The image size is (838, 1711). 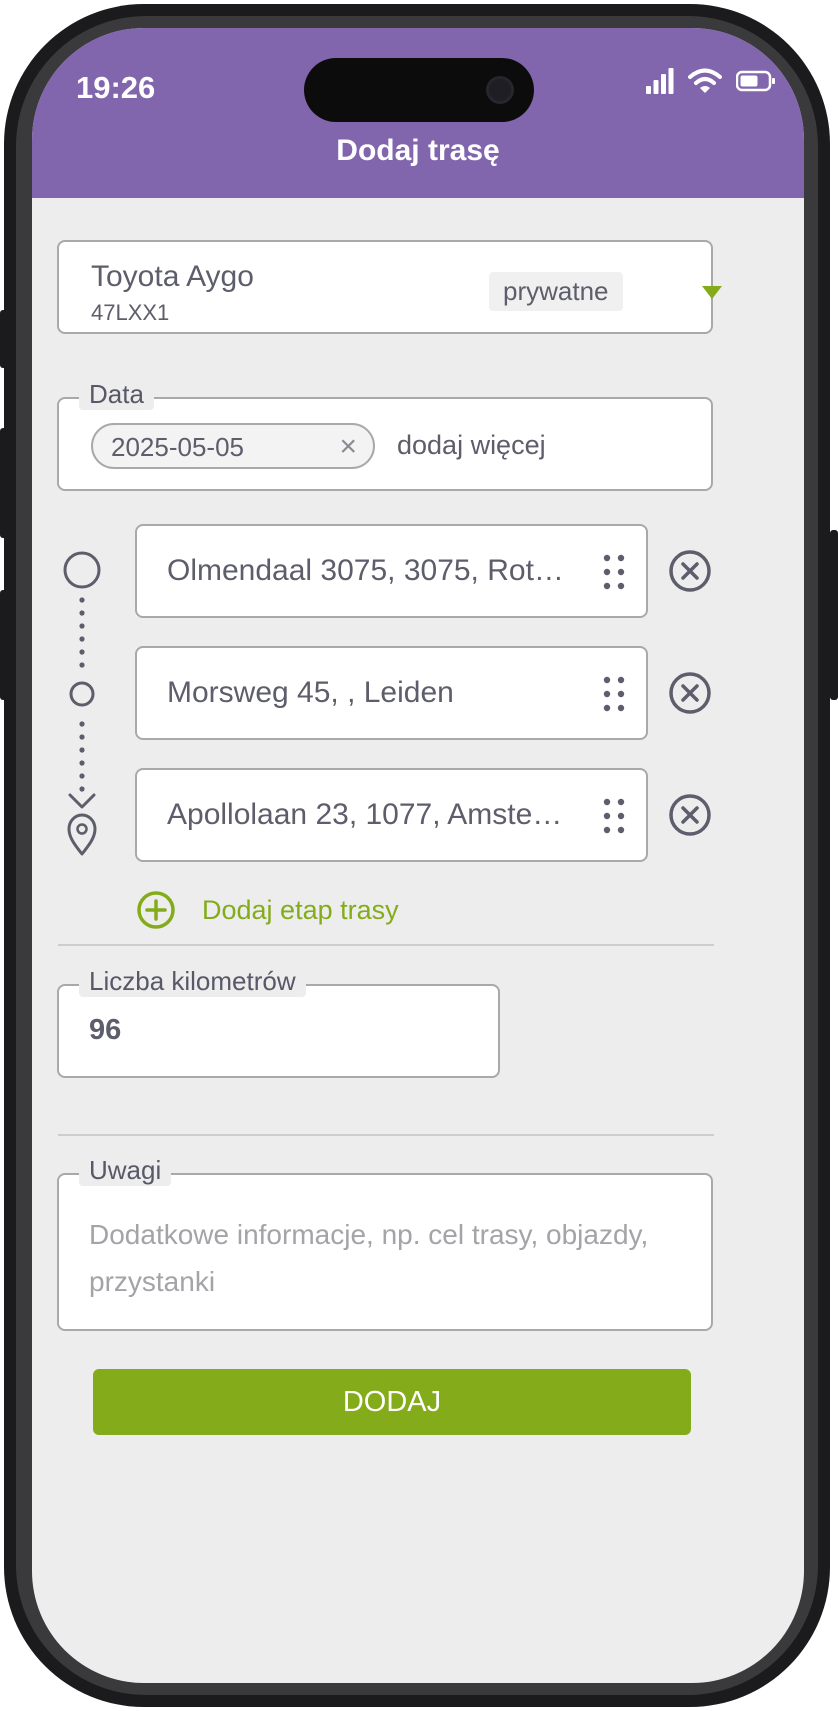 I want to click on add-more-dates: dodaj więcej, so click(x=471, y=445).